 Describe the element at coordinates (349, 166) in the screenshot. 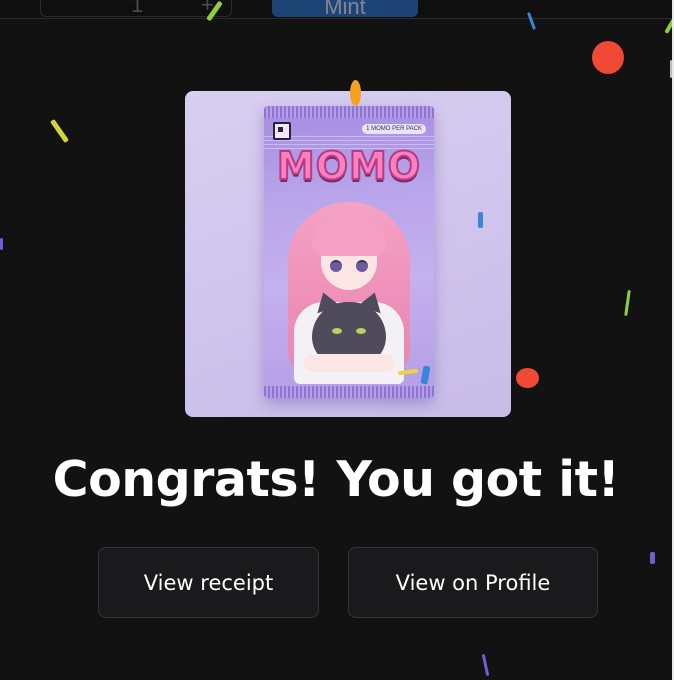

I see `pack-title: MOMO` at that location.